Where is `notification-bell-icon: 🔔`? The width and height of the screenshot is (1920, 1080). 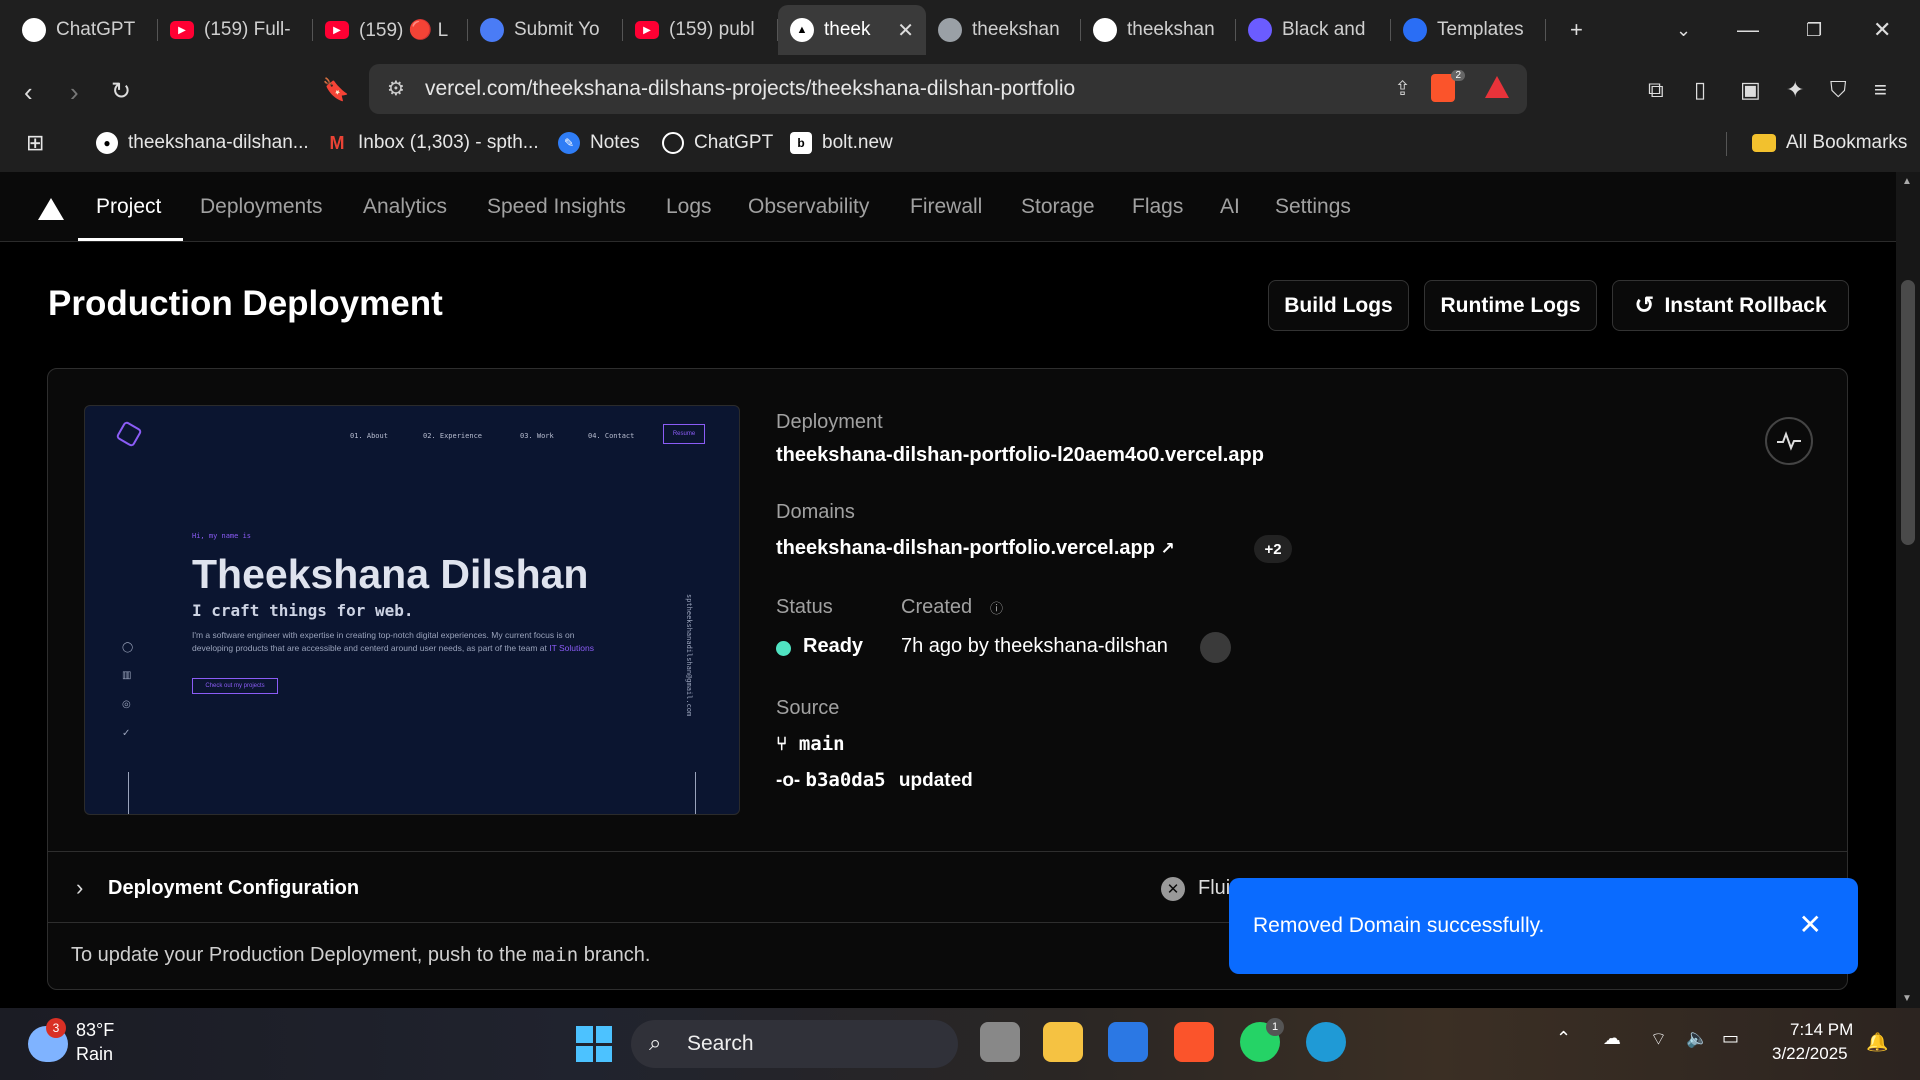
notification-bell-icon: 🔔 is located at coordinates (1877, 1042).